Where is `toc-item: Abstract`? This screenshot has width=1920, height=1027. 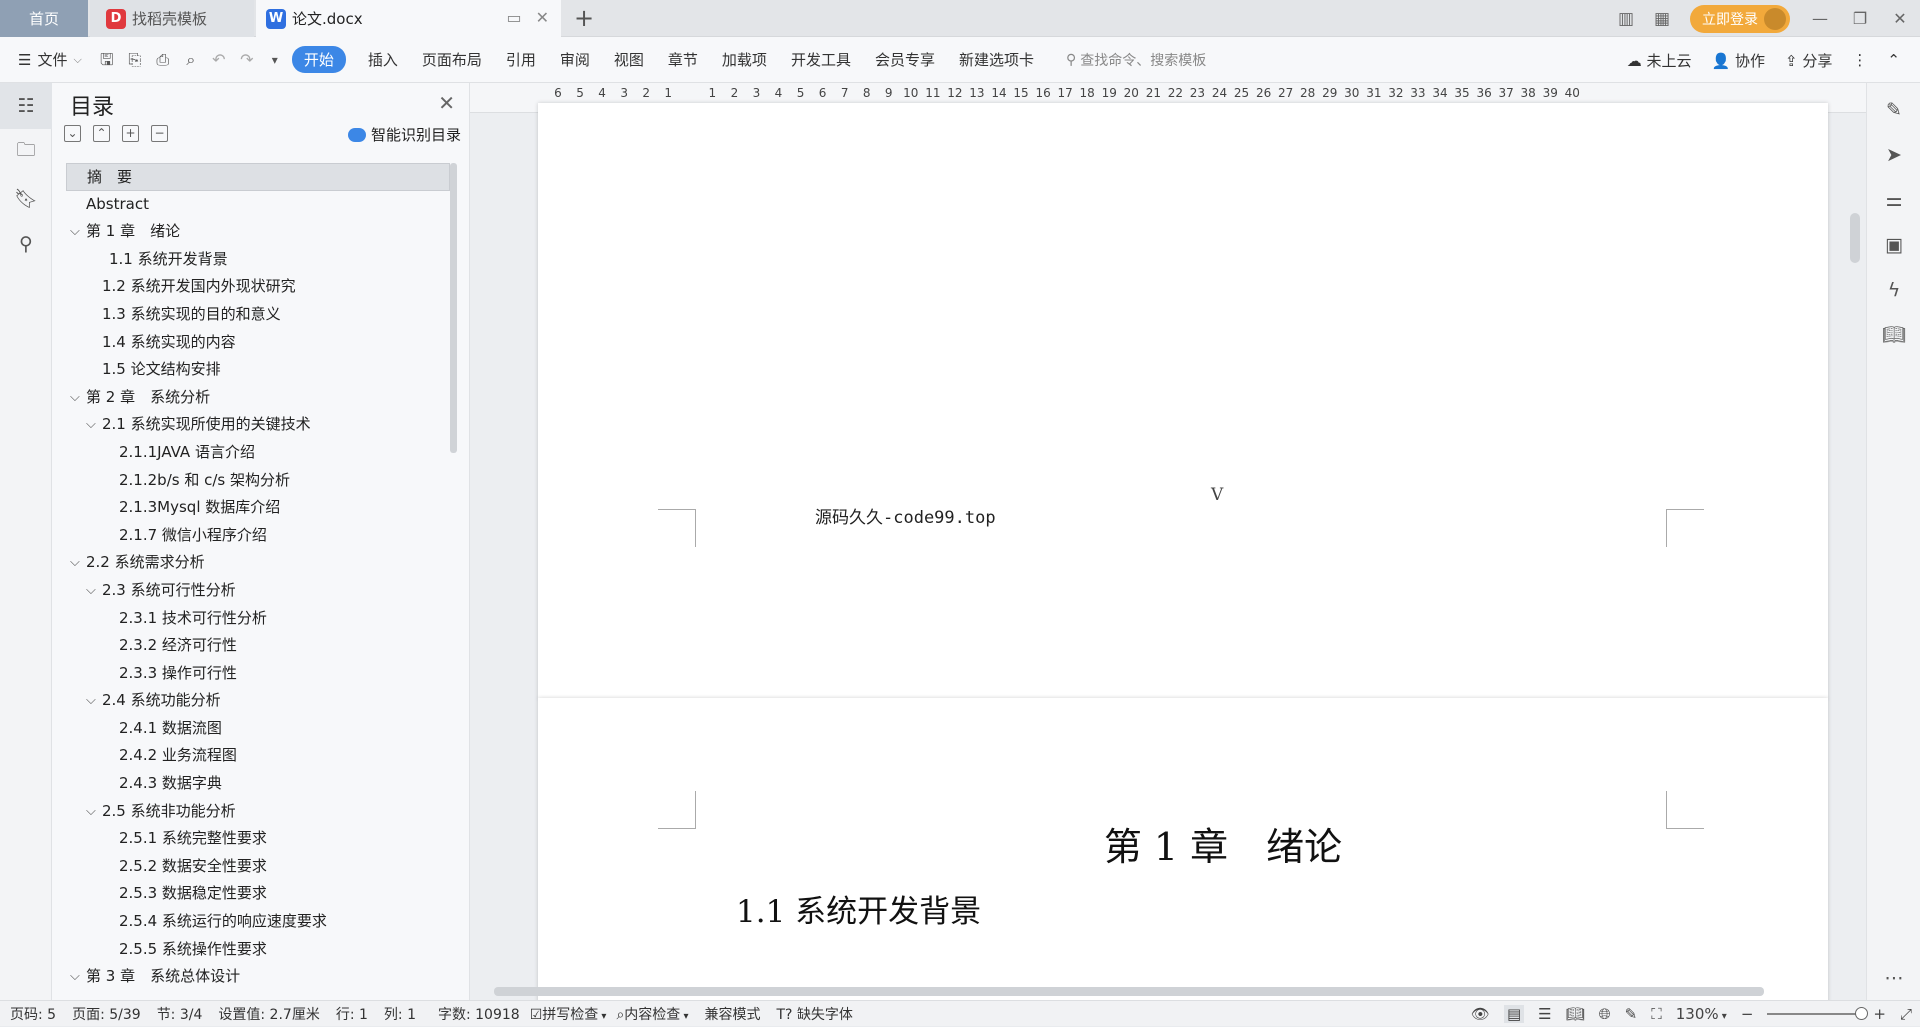 toc-item: Abstract is located at coordinates (258, 205).